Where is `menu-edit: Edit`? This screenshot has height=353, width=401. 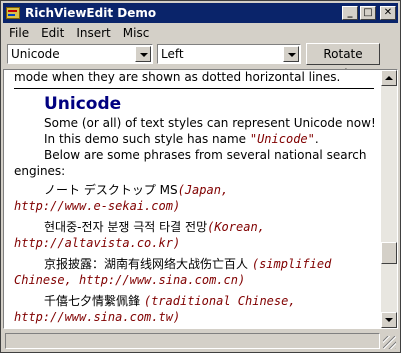
menu-edit: Edit is located at coordinates (52, 33).